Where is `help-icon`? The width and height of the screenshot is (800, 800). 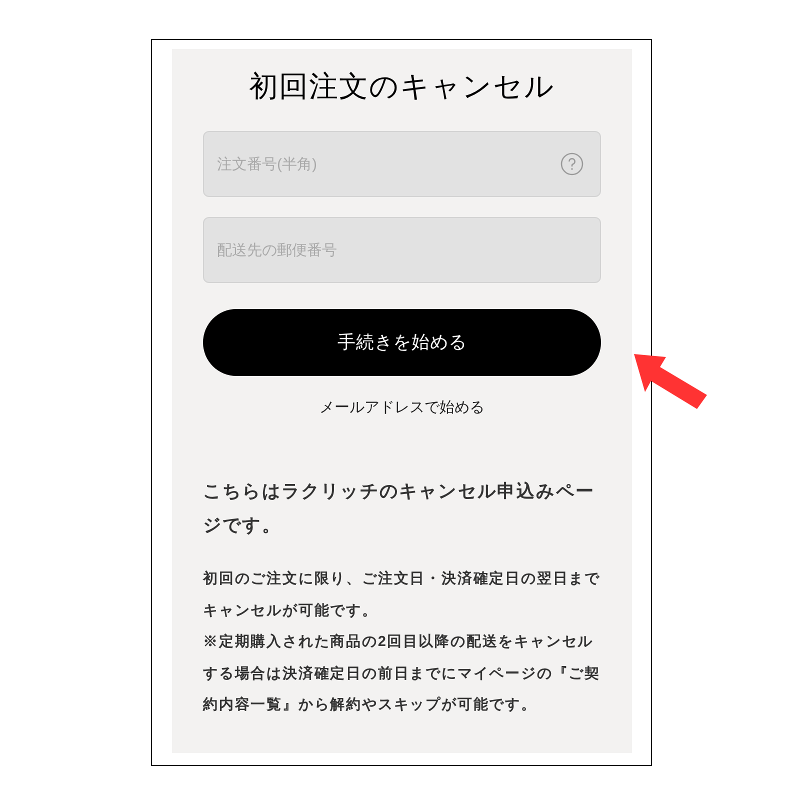 help-icon is located at coordinates (572, 164).